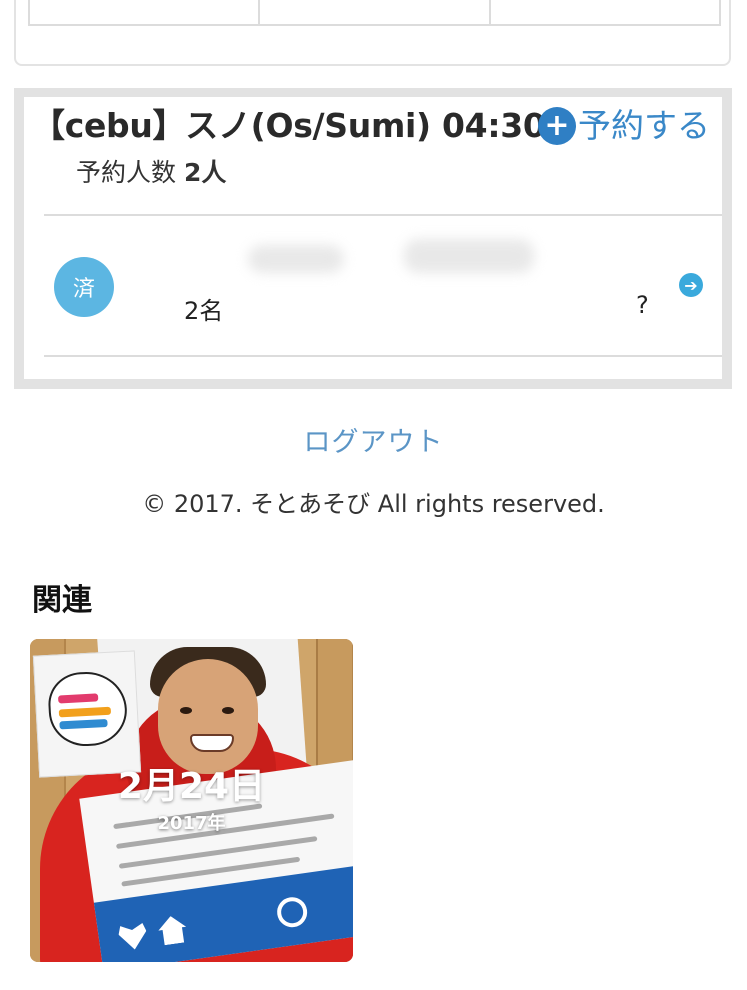  I want to click on photo-heart-icon, so click(133, 936).